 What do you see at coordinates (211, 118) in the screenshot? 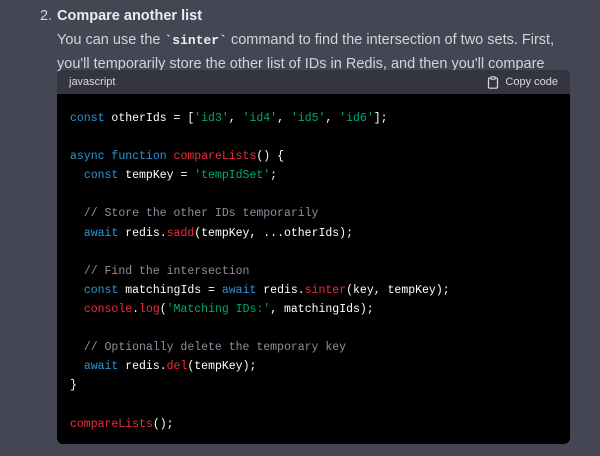
I see `code-token: 'id3'` at bounding box center [211, 118].